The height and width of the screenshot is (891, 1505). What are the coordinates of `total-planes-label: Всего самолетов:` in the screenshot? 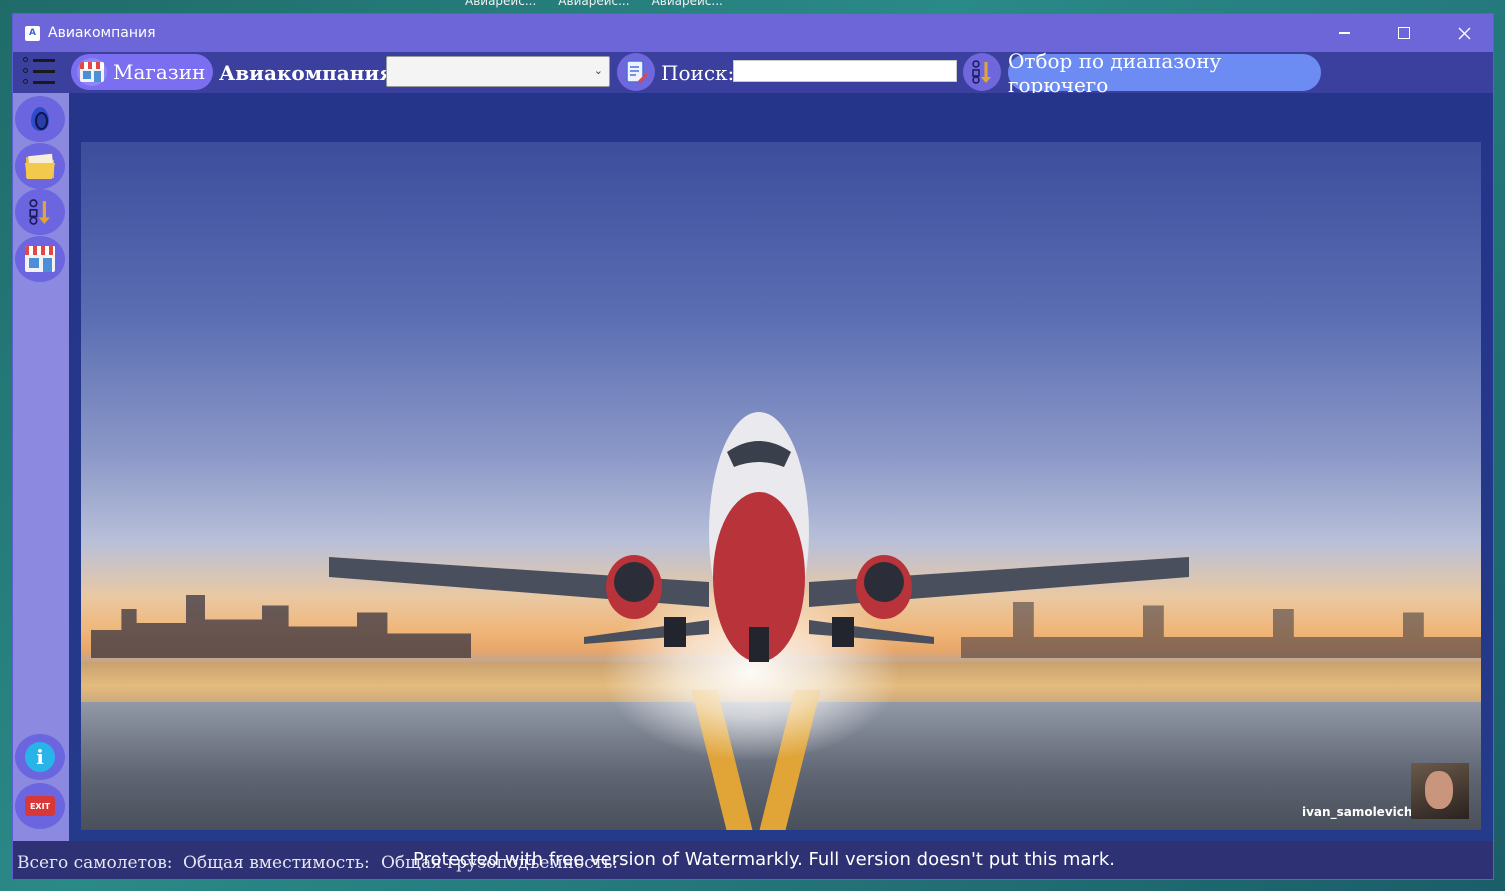 It's located at (95, 863).